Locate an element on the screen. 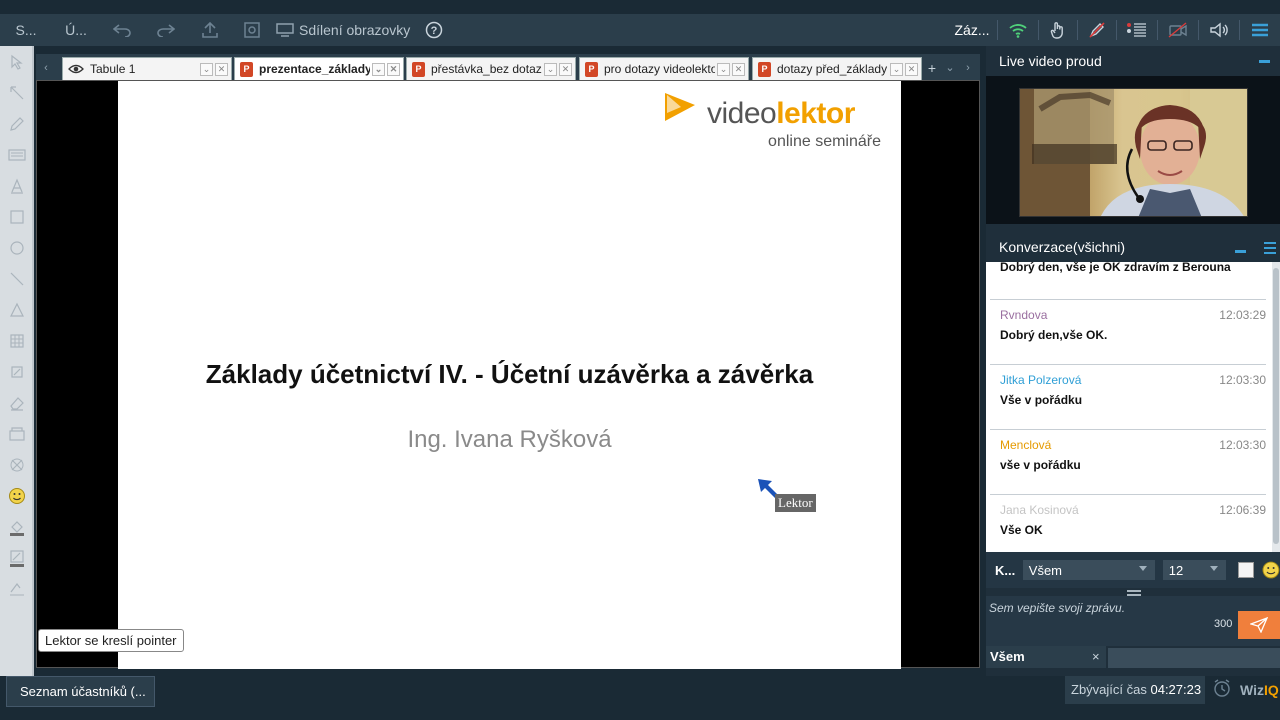 This screenshot has width=1280, height=720. send-button is located at coordinates (1259, 625).